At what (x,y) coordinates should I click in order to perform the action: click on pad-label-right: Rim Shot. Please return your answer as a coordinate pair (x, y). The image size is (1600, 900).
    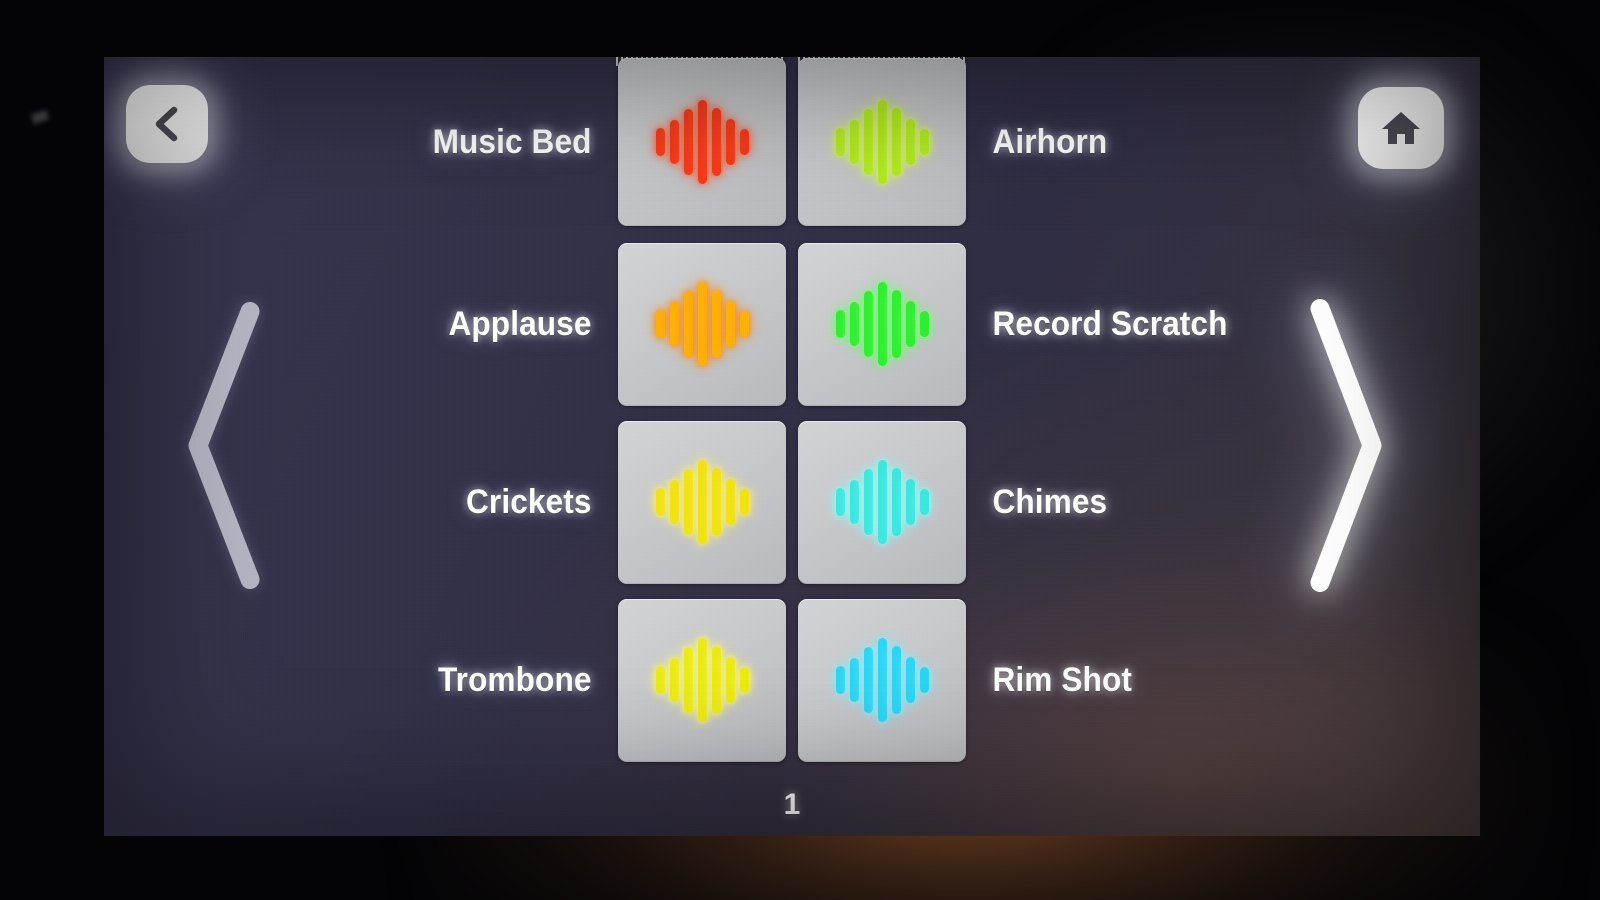
    Looking at the image, I should click on (1062, 679).